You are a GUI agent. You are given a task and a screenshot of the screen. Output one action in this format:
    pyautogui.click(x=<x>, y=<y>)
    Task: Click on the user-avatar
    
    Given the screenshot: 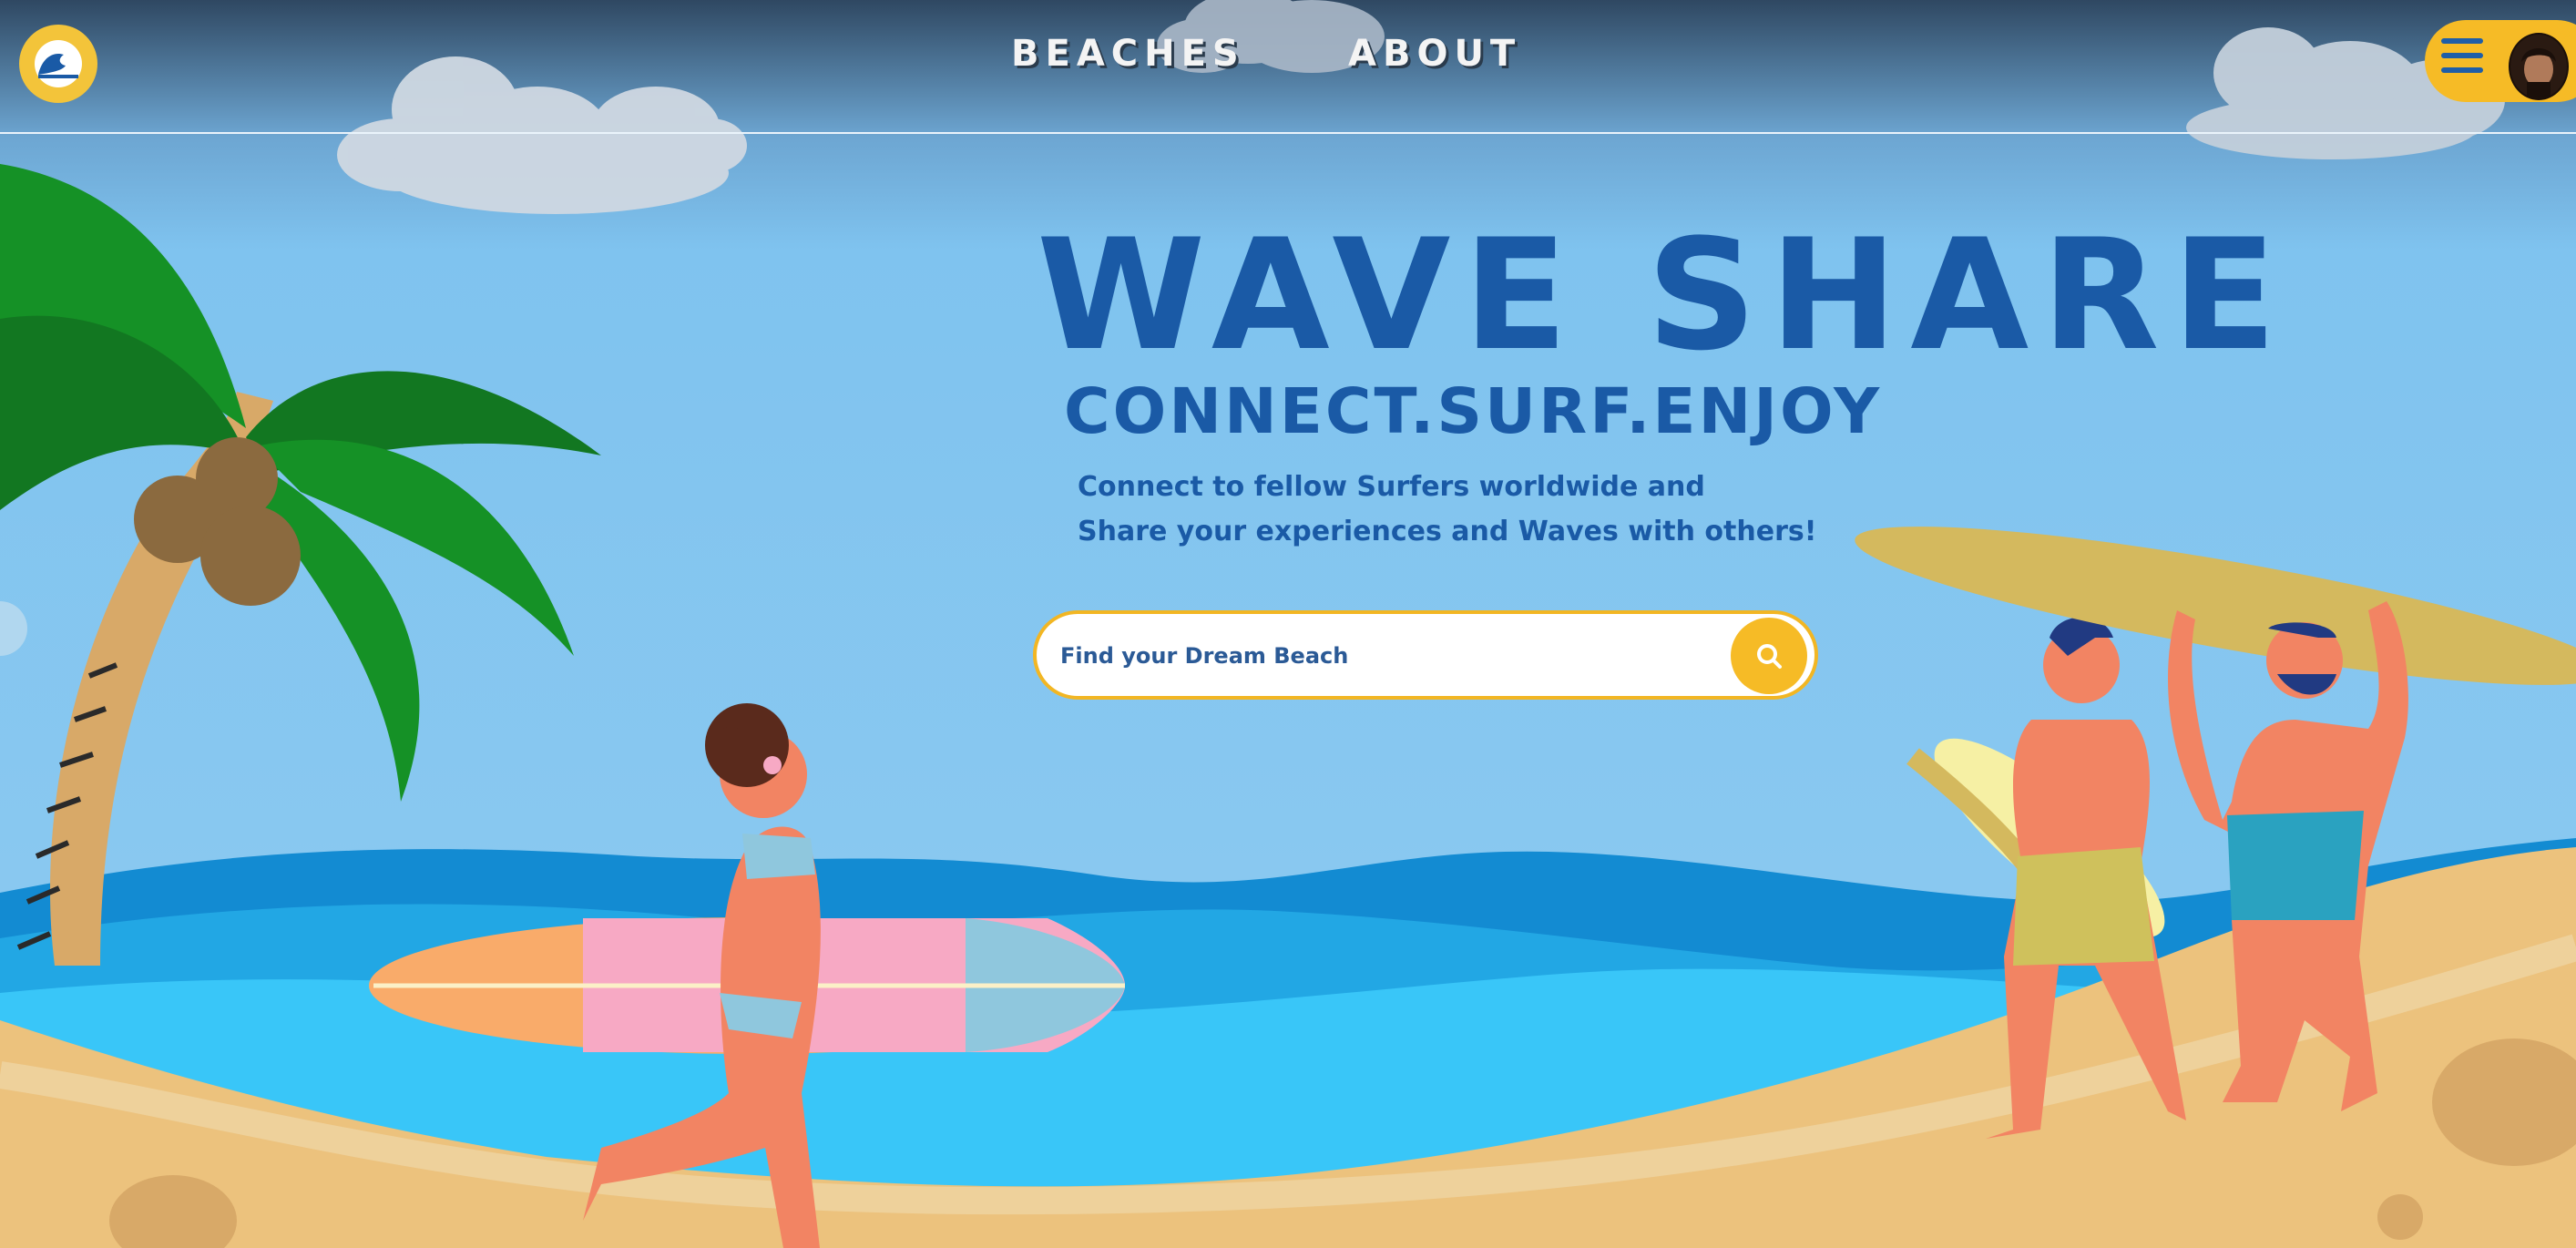 What is the action you would take?
    pyautogui.click(x=2539, y=66)
    